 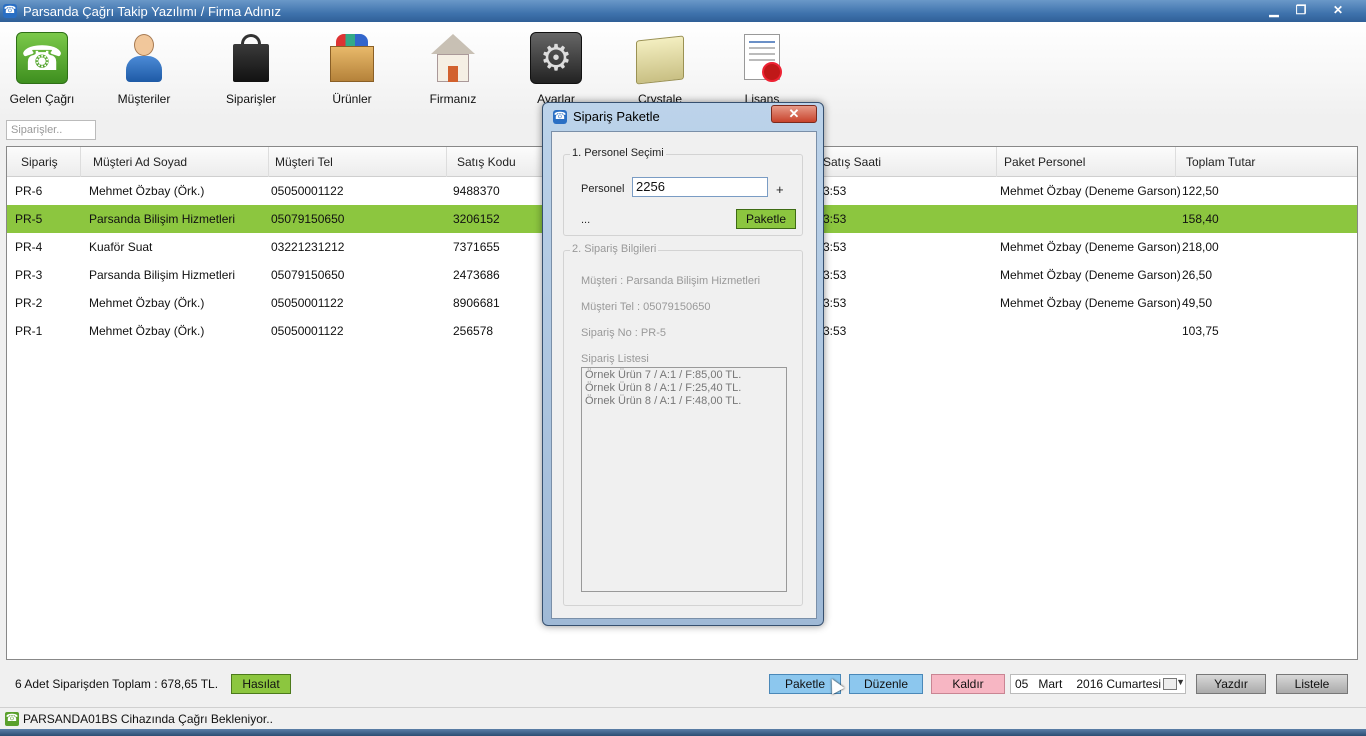 I want to click on toolbar-ayarlar: Ayarlar, so click(x=556, y=69).